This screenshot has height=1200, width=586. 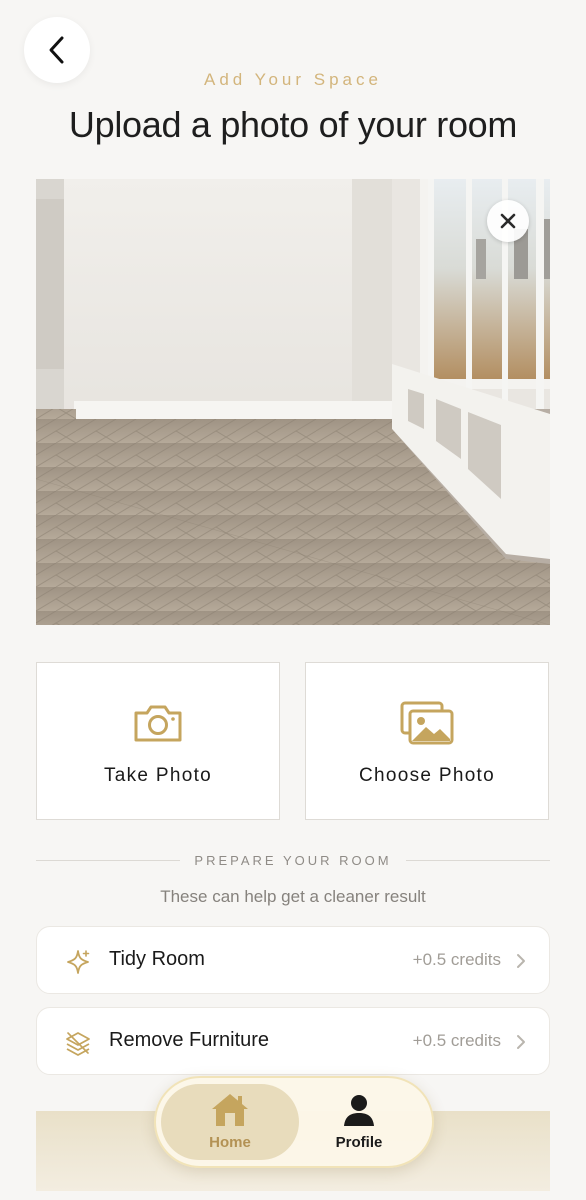 What do you see at coordinates (78, 1044) in the screenshot?
I see `layers-icon` at bounding box center [78, 1044].